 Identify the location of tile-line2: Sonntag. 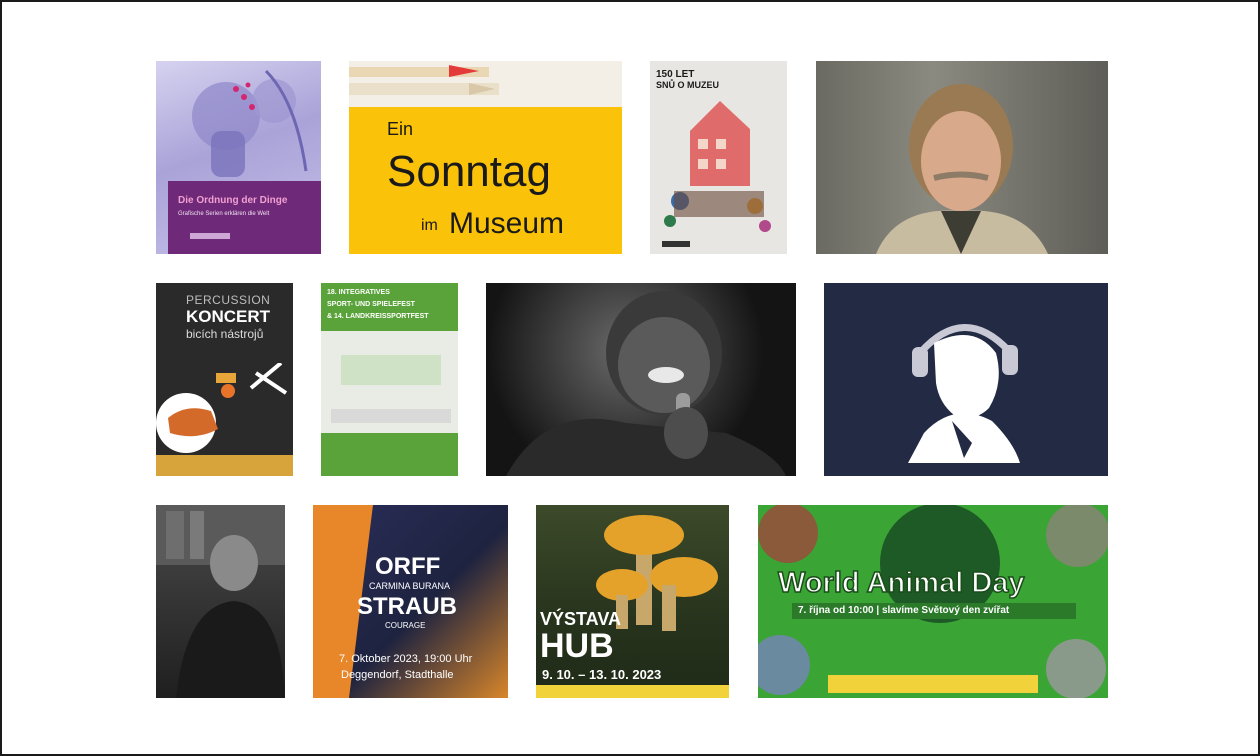
(469, 171).